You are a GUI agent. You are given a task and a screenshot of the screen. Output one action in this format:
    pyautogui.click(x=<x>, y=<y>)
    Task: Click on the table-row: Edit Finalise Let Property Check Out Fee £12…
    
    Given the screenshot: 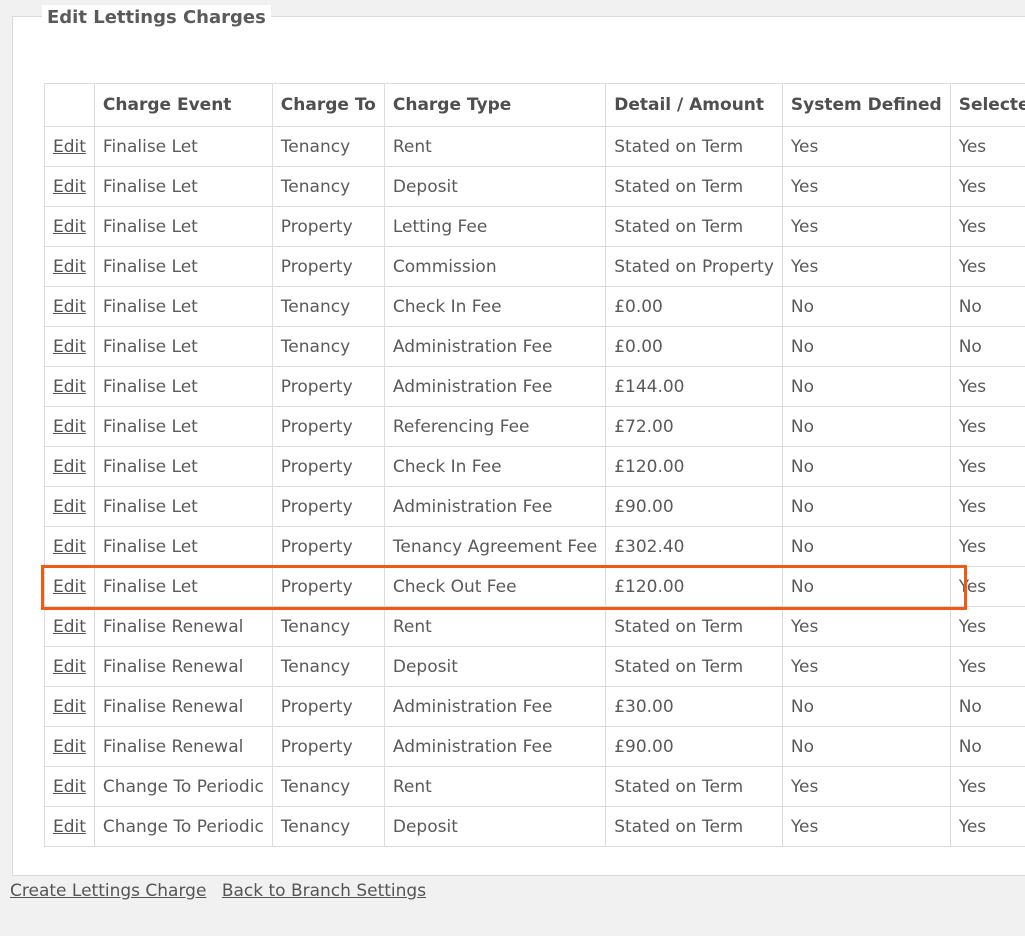 What is the action you would take?
    pyautogui.click(x=534, y=586)
    